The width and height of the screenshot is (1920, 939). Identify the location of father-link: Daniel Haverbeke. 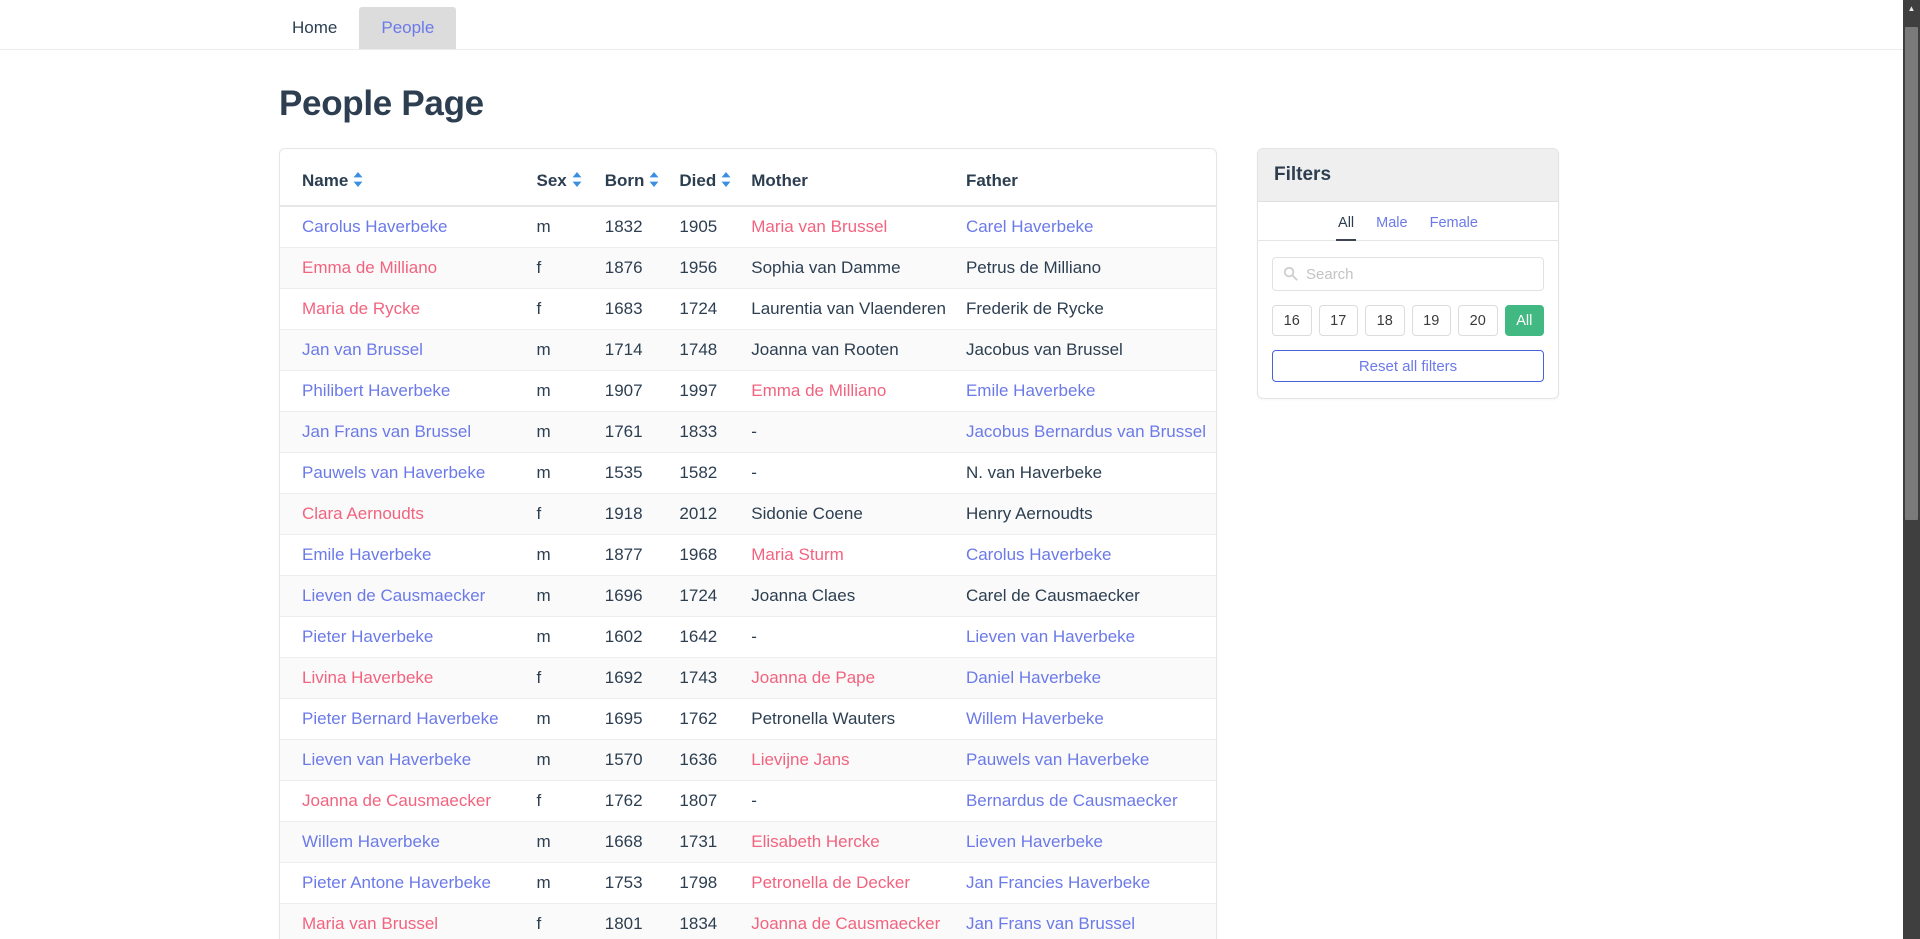
(1033, 677).